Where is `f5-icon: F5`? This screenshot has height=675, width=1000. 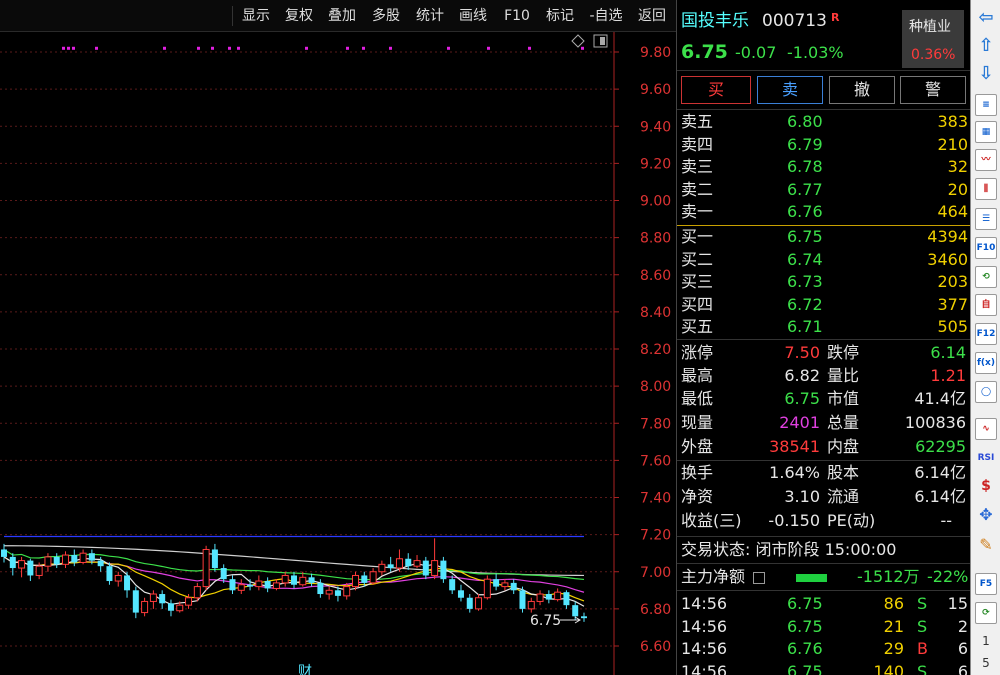 f5-icon: F5 is located at coordinates (986, 584).